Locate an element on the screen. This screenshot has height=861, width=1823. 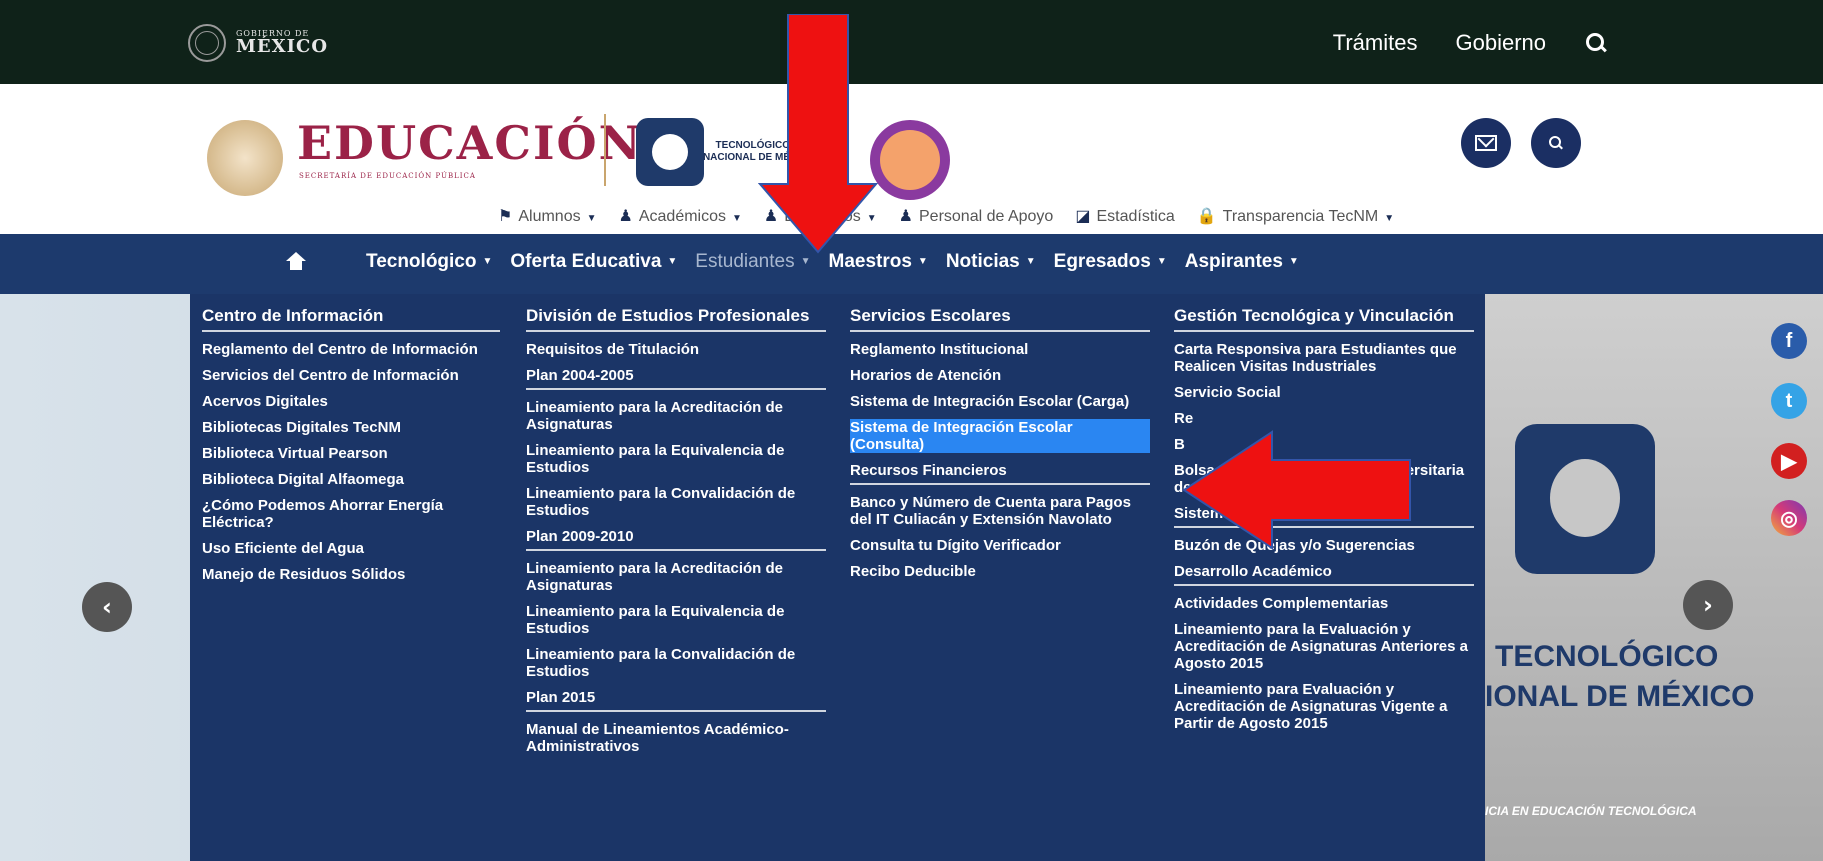
sep-seal-icon is located at coordinates (245, 158).